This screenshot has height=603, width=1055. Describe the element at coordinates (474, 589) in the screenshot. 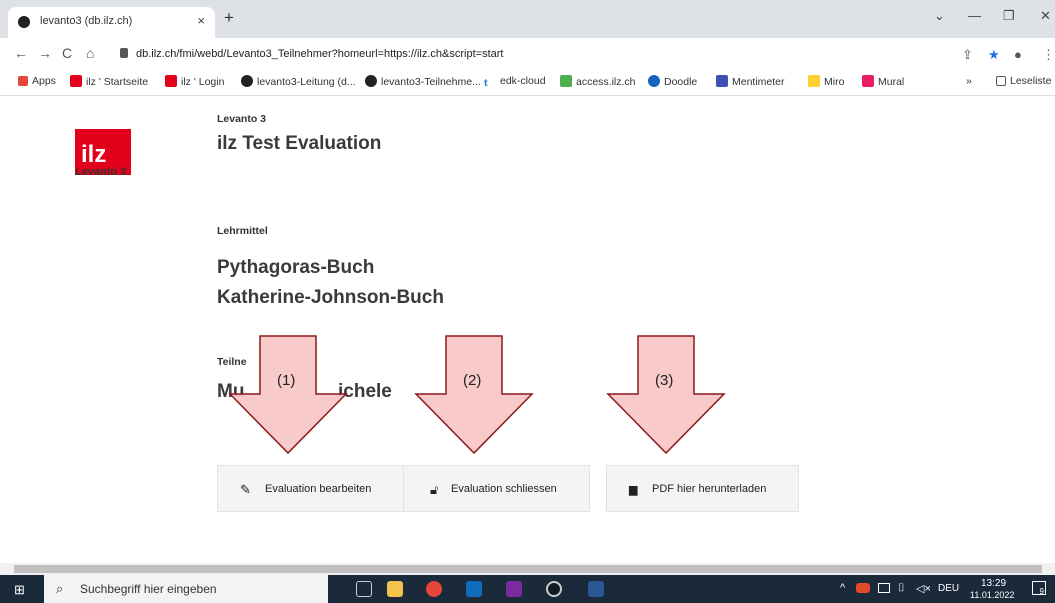

I see `outlook-icon` at that location.